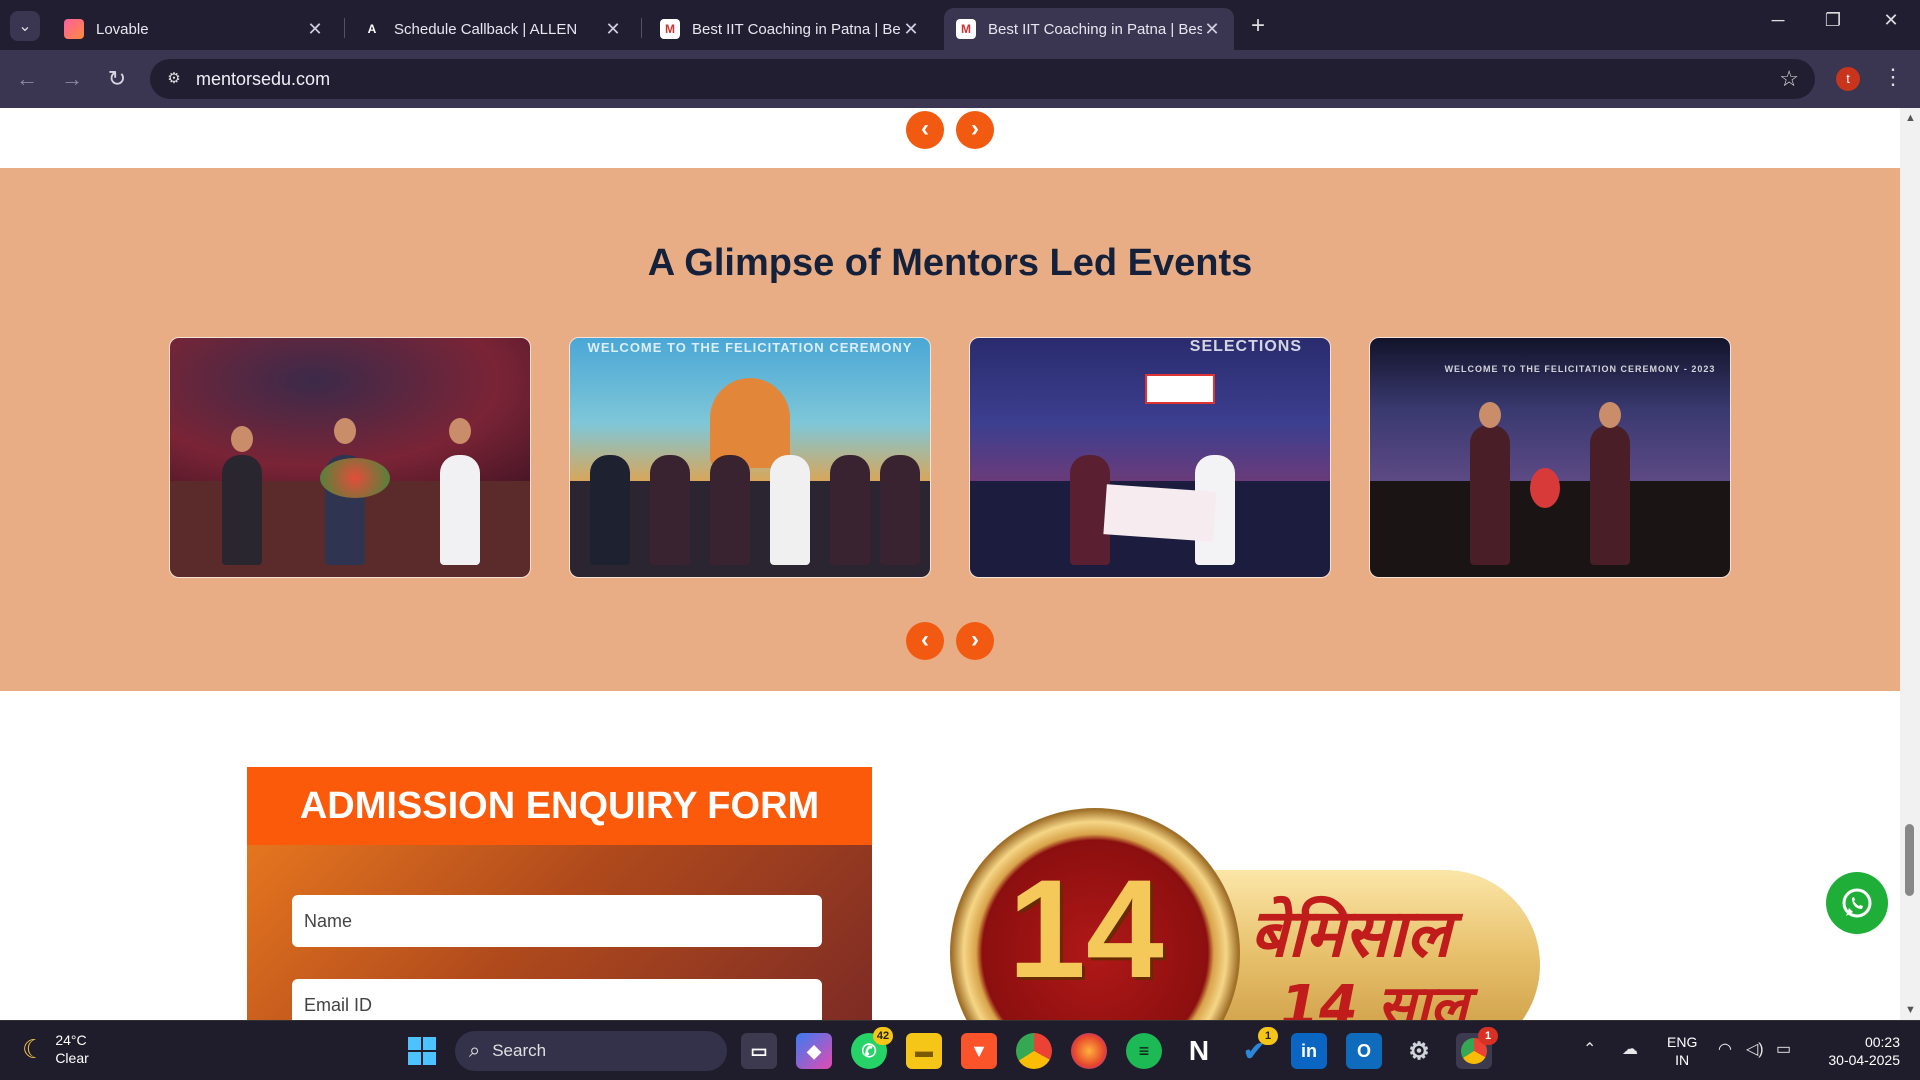 Image resolution: width=1920 pixels, height=1080 pixels. What do you see at coordinates (883, 1036) in the screenshot?
I see `whatsapp-badge: 42` at bounding box center [883, 1036].